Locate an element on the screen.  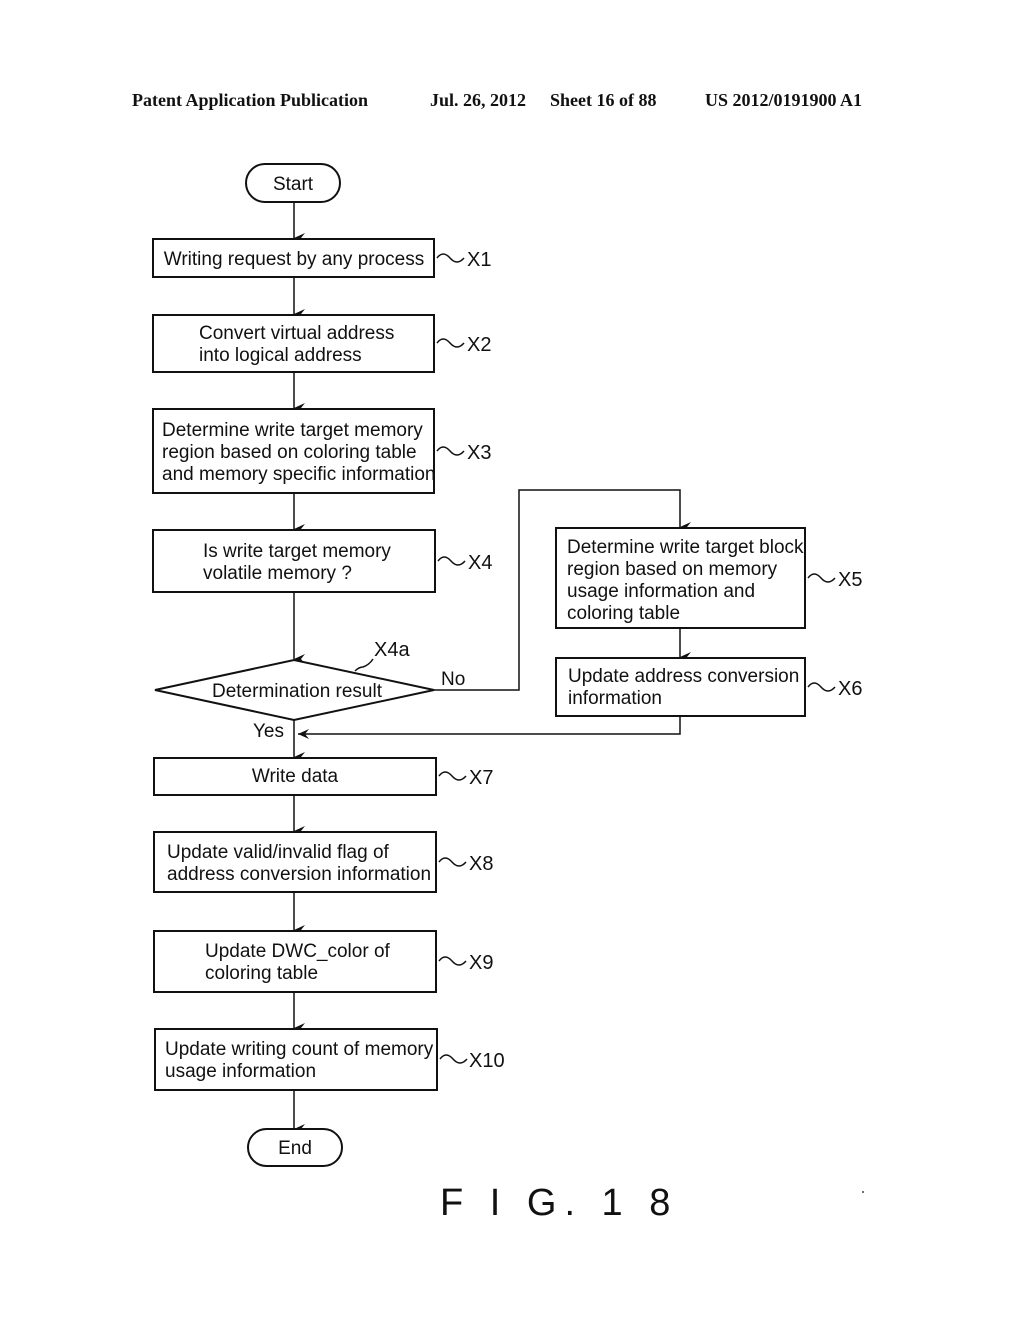
end-label: End is located at coordinates (295, 1148).